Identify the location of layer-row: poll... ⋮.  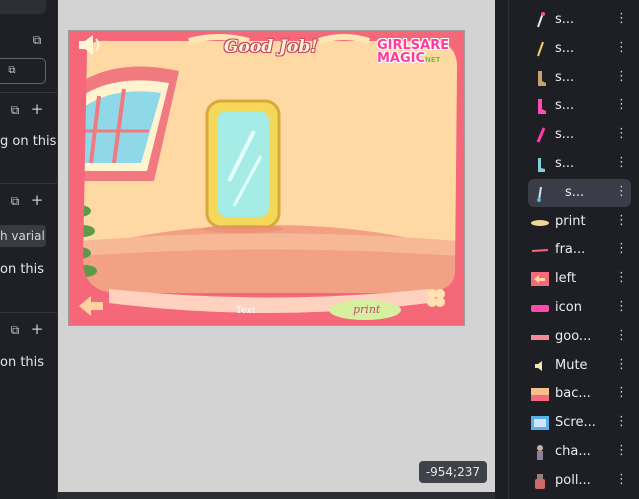
(578, 481).